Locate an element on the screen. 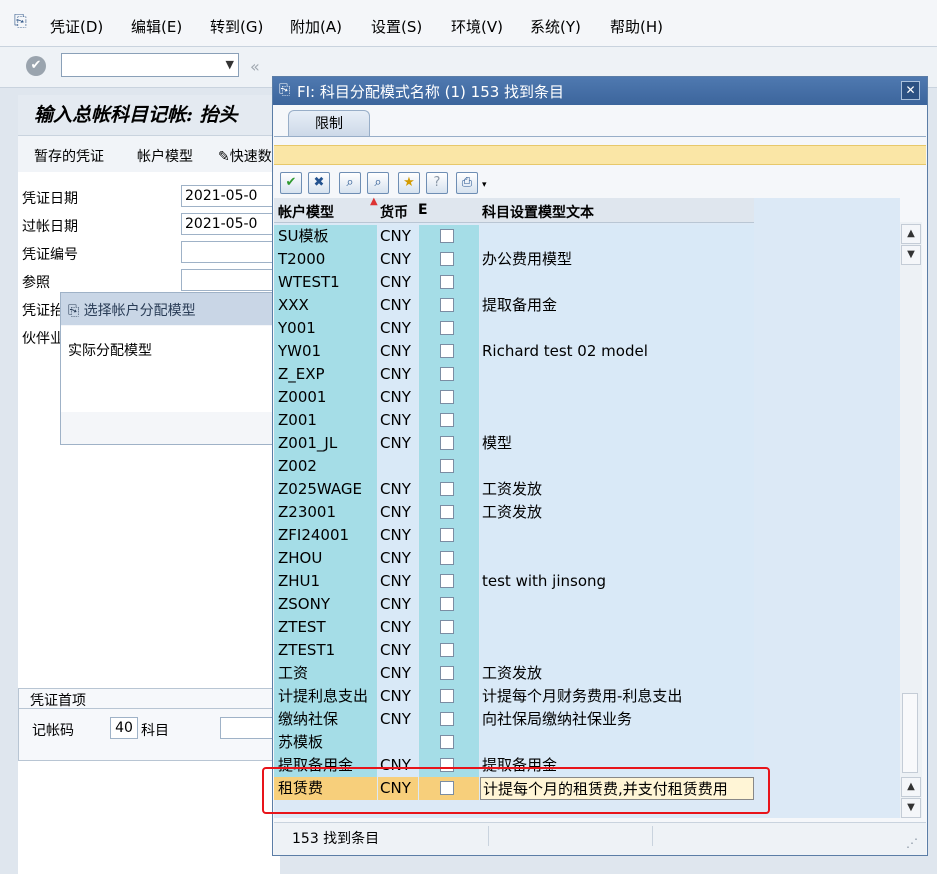 The width and height of the screenshot is (937, 874). account-model-cell: ZHOU is located at coordinates (325, 558).